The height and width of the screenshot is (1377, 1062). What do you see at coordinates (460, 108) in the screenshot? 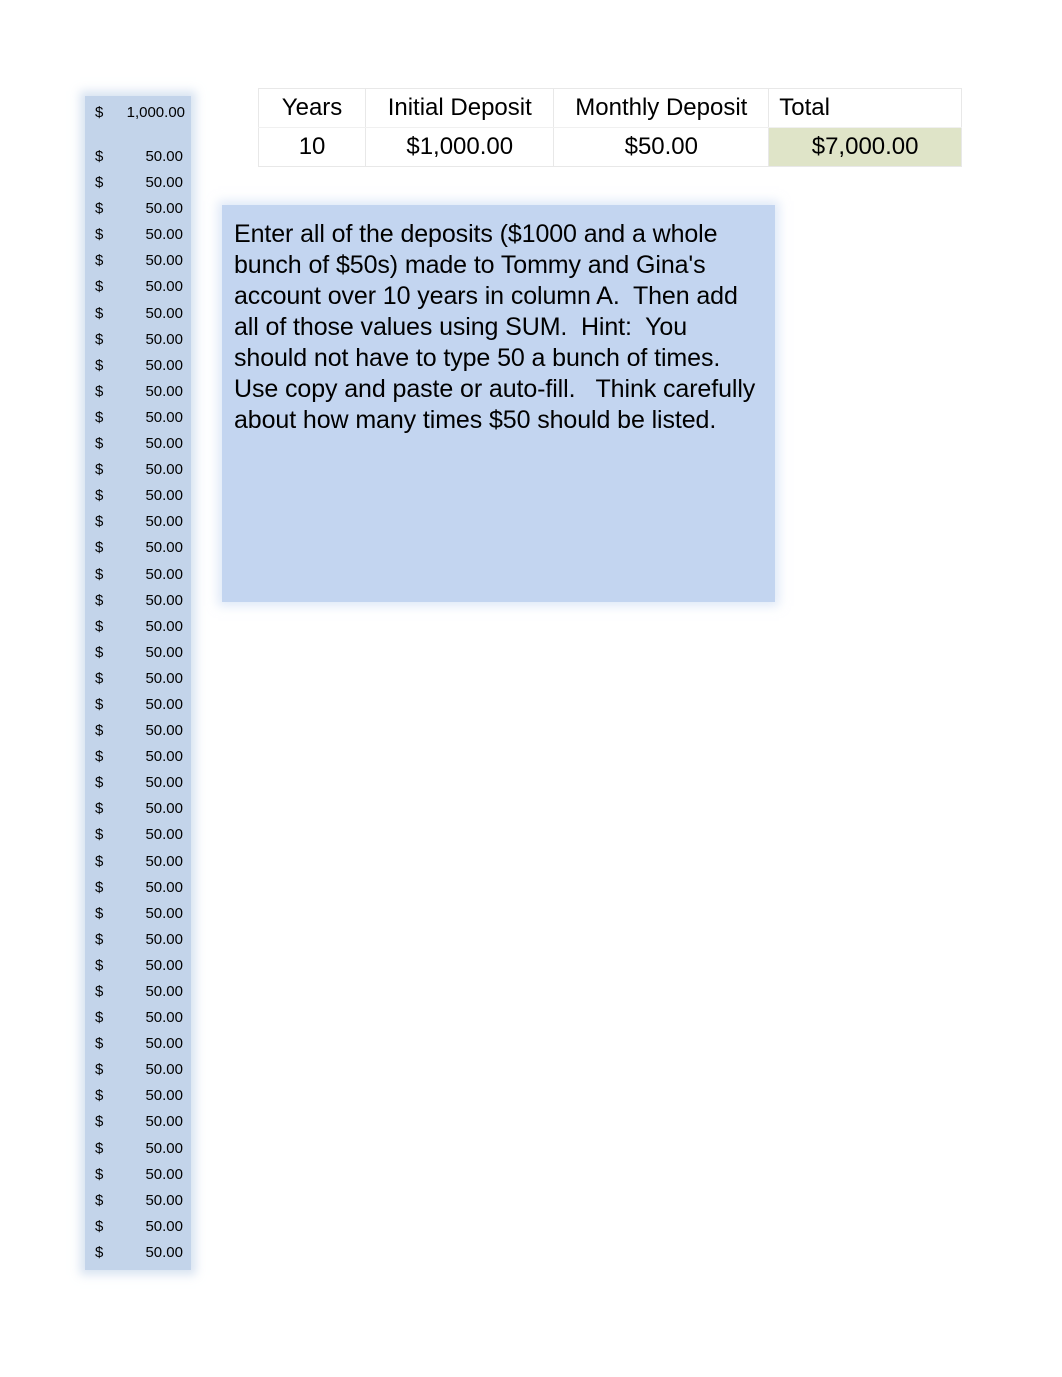
I see `header-initial-deposit: Initial Deposit` at bounding box center [460, 108].